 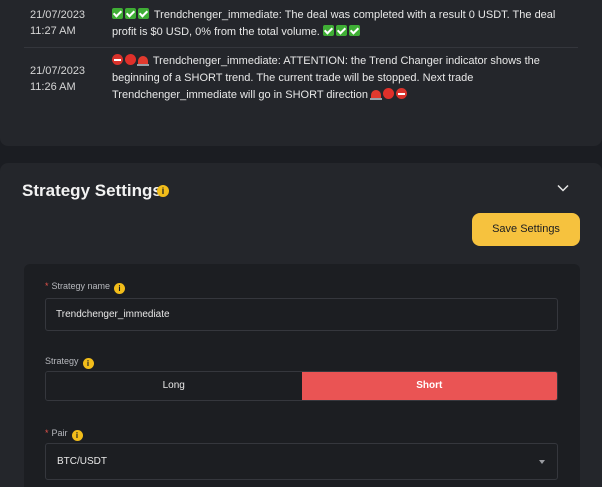 What do you see at coordinates (69, 23) in the screenshot?
I see `log-timestamp: 21/07/2023 11:27 AM` at bounding box center [69, 23].